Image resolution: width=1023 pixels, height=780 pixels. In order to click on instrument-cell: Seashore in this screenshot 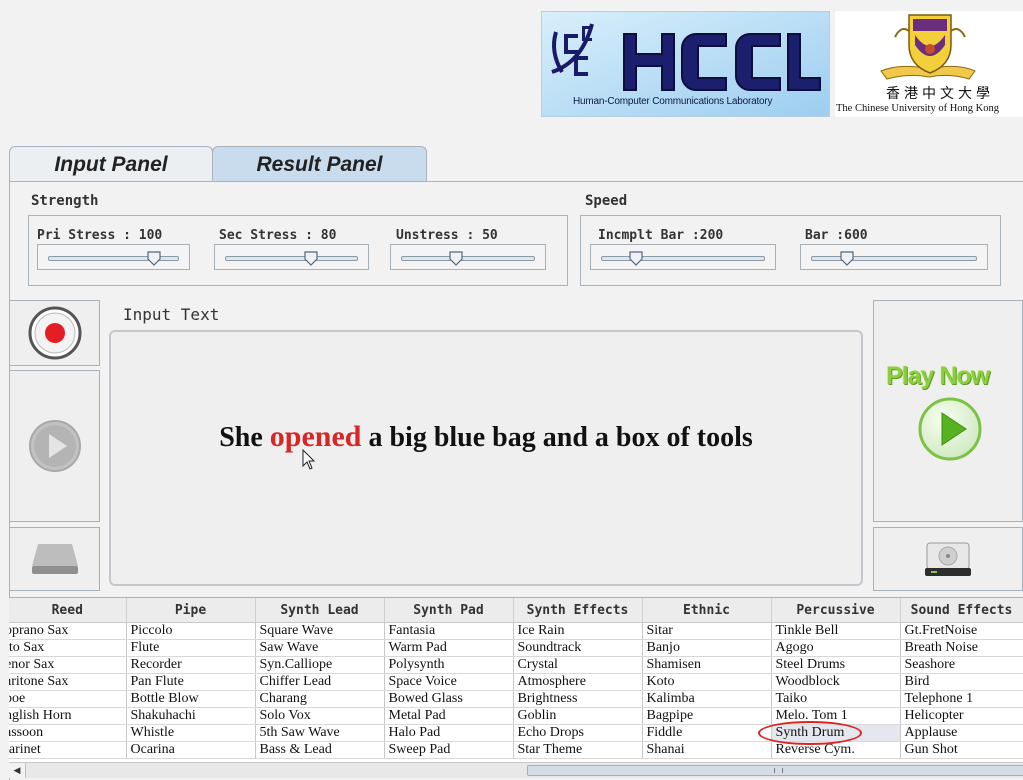, I will do `click(961, 665)`.